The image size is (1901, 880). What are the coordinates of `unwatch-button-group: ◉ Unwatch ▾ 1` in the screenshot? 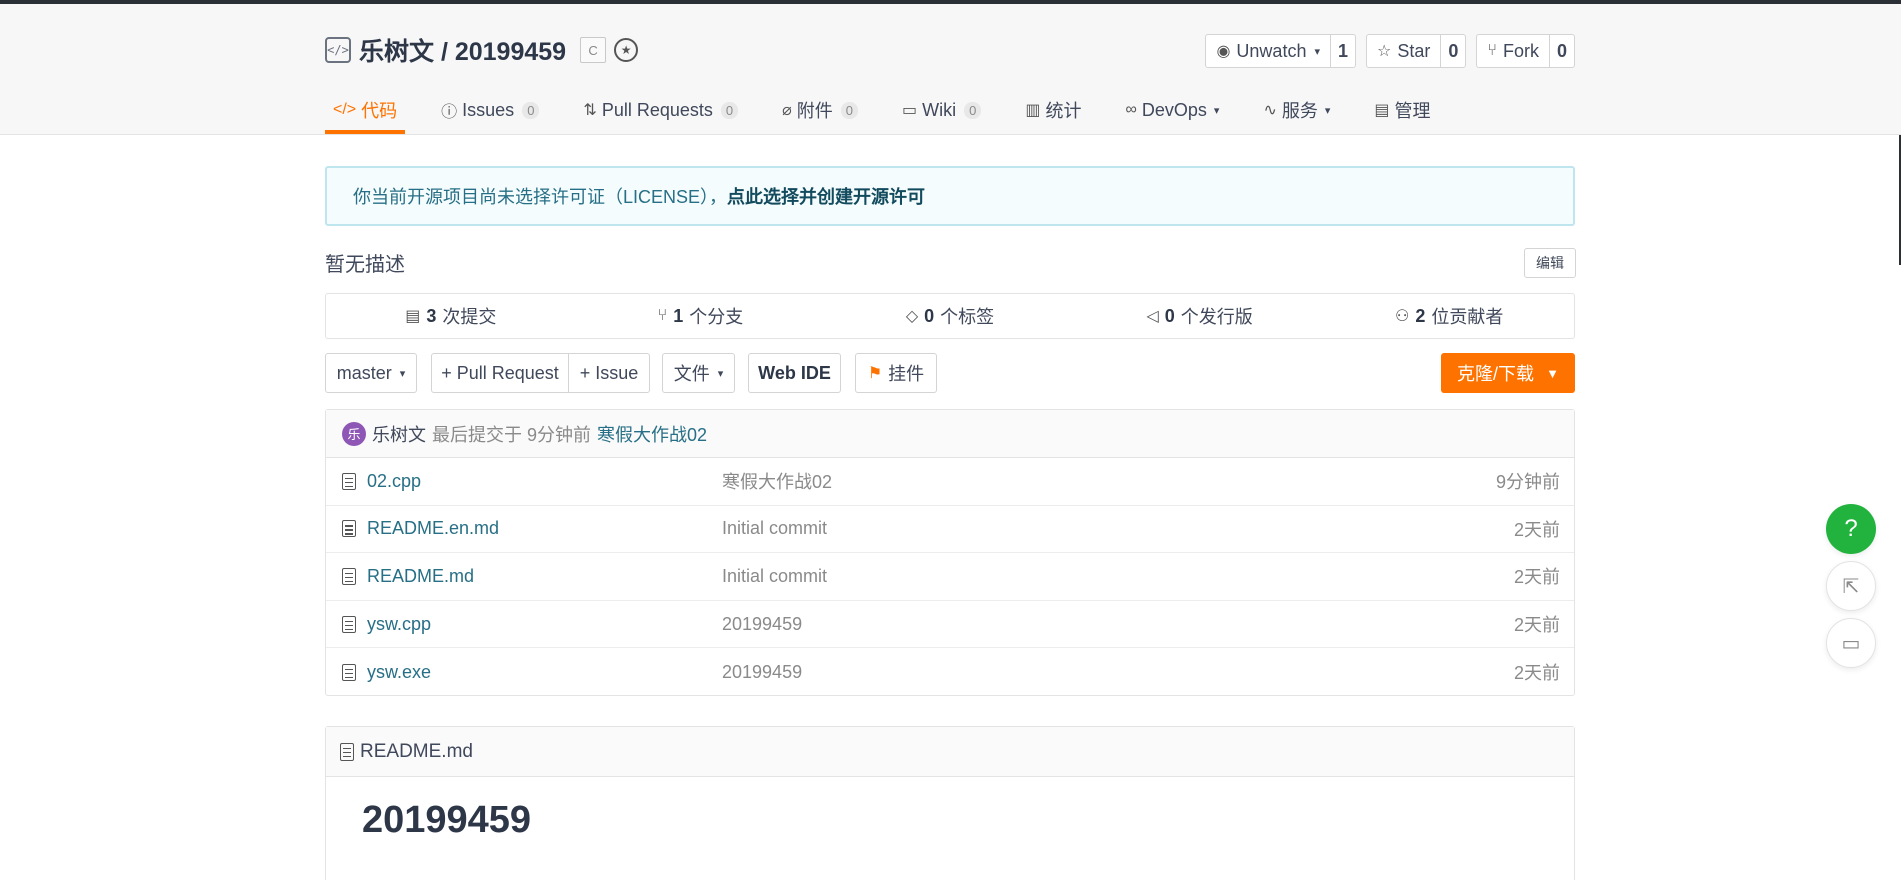 It's located at (1280, 51).